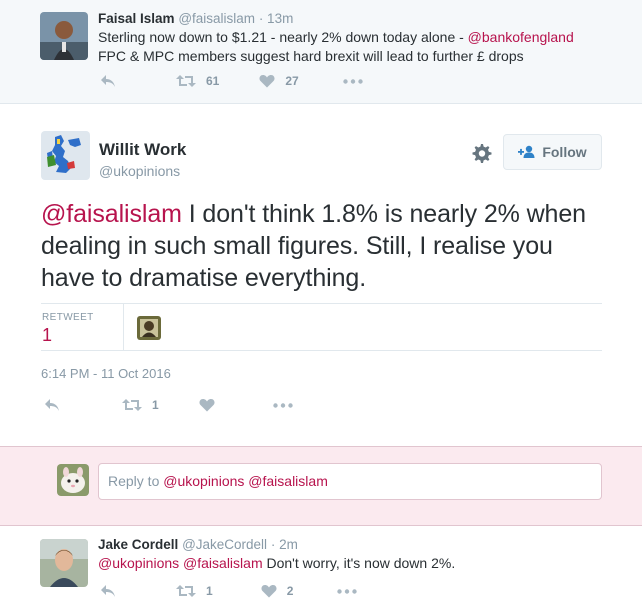  I want to click on like-count: 2, so click(290, 591).